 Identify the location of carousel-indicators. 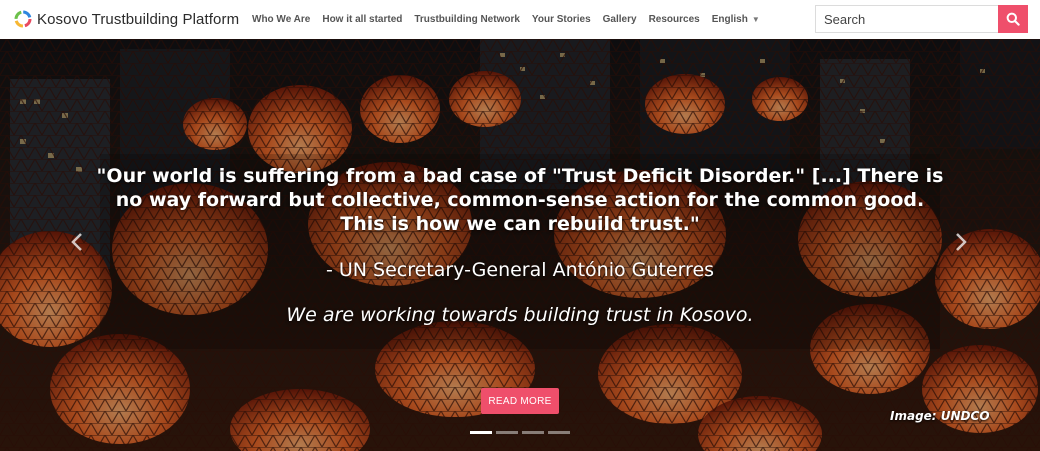
(522, 432).